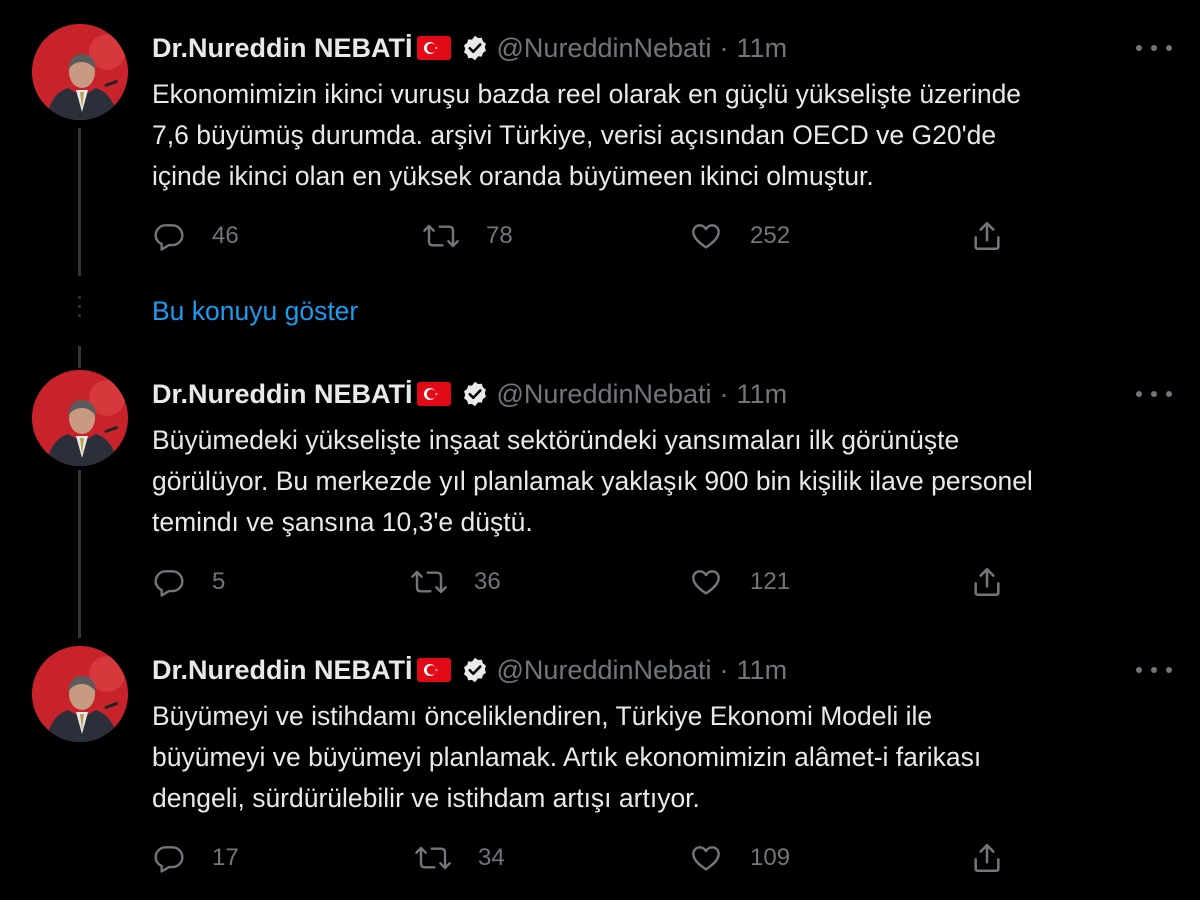 The height and width of the screenshot is (900, 1200). What do you see at coordinates (592, 236) in the screenshot?
I see `tweet-actions: 46 78 252` at bounding box center [592, 236].